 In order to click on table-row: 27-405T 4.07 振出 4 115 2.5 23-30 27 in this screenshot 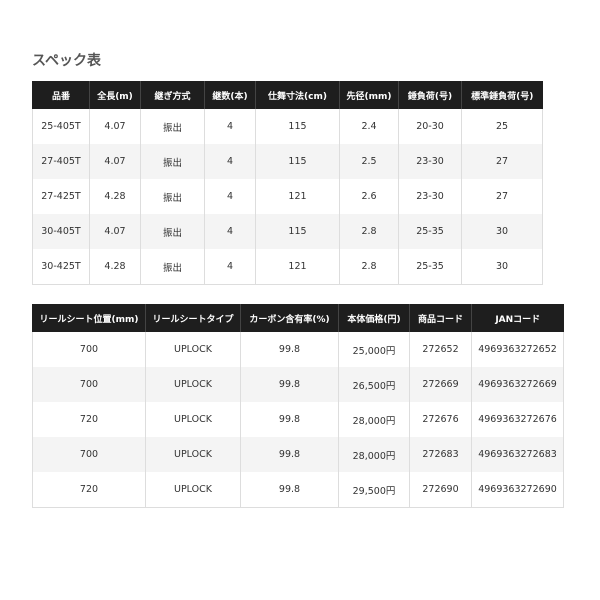, I will do `click(287, 161)`.